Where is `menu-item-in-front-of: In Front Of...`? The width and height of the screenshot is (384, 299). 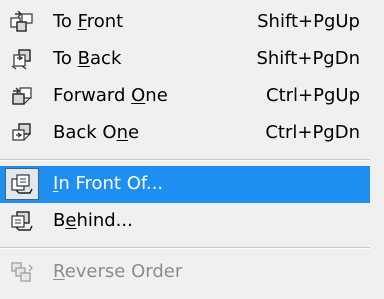 menu-item-in-front-of: In Front Of... is located at coordinates (185, 184).